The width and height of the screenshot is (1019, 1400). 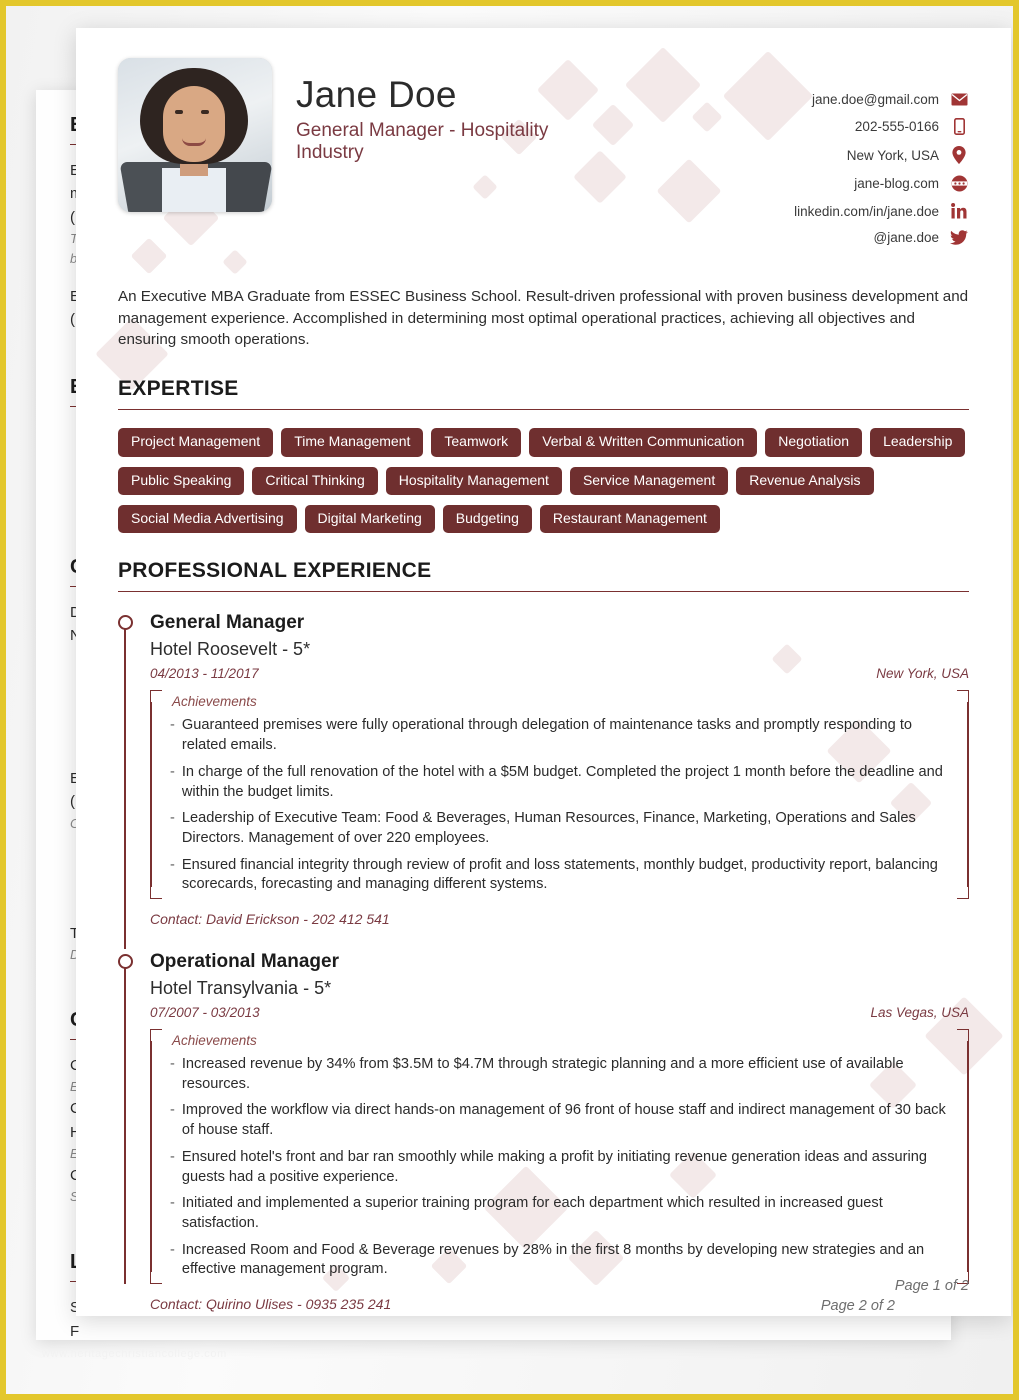 I want to click on page-1-footer: Page 1 of 2, so click(x=931, y=1286).